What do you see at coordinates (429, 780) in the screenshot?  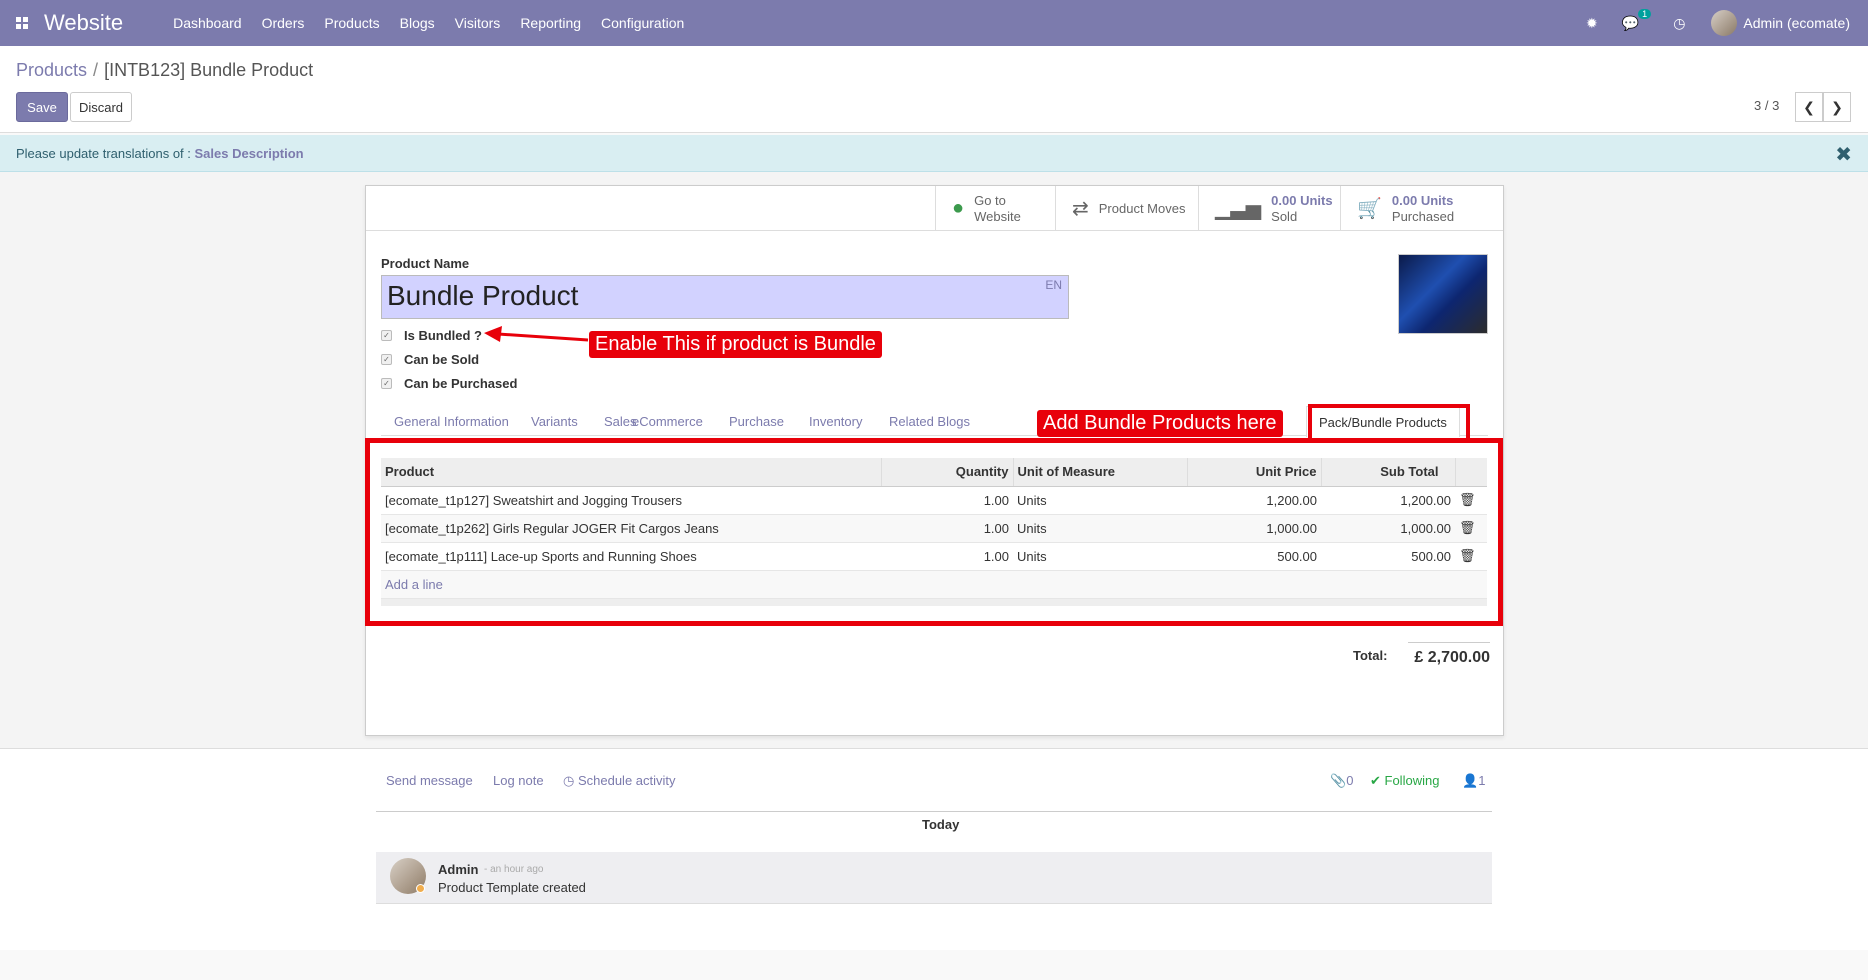 I see `send-message-button: Send message` at bounding box center [429, 780].